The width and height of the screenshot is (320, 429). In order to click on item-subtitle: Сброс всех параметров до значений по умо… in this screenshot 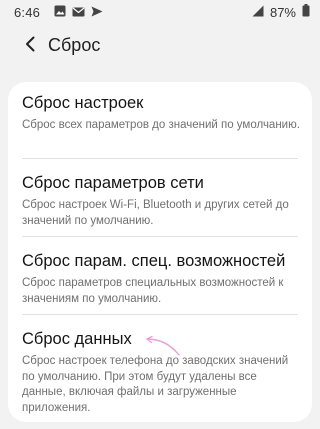, I will do `click(161, 125)`.